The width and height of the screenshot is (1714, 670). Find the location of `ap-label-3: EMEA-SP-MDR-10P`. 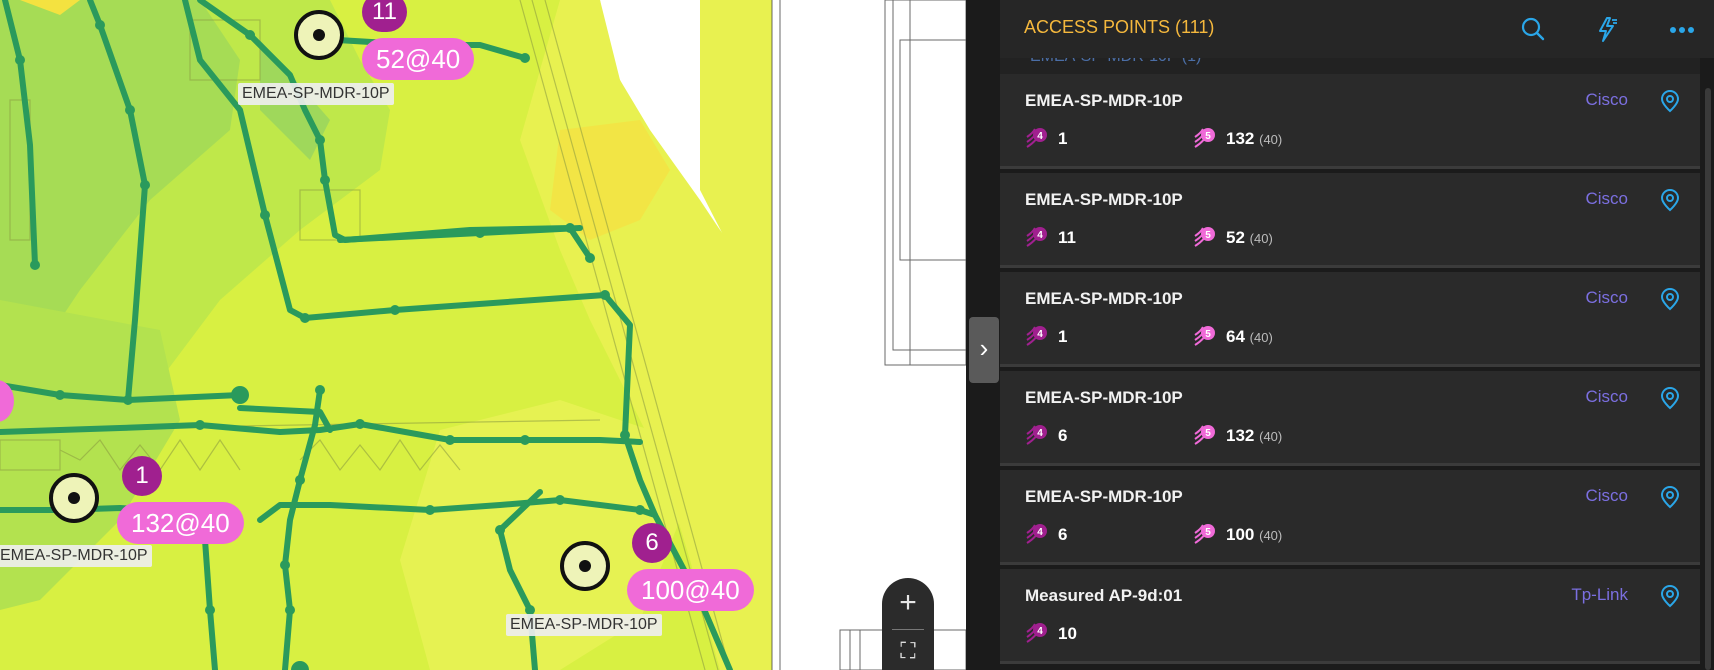

ap-label-3: EMEA-SP-MDR-10P is located at coordinates (584, 625).